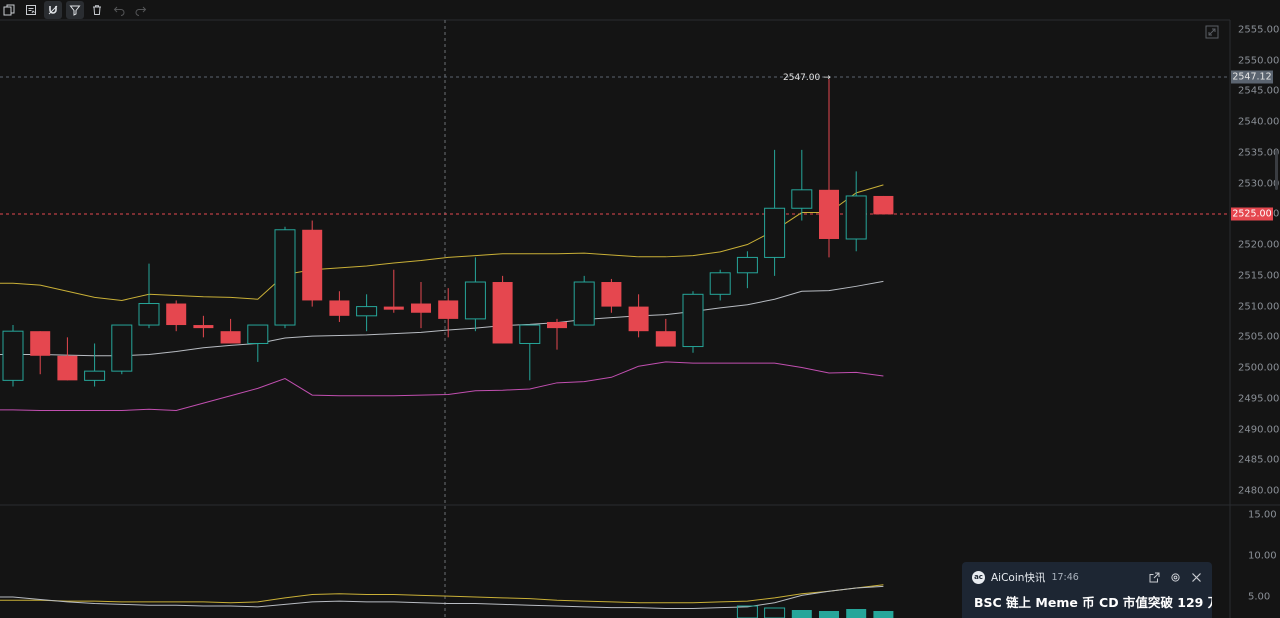  Describe the element at coordinates (1259, 276) in the screenshot. I see `price-tick: 2515.00` at that location.